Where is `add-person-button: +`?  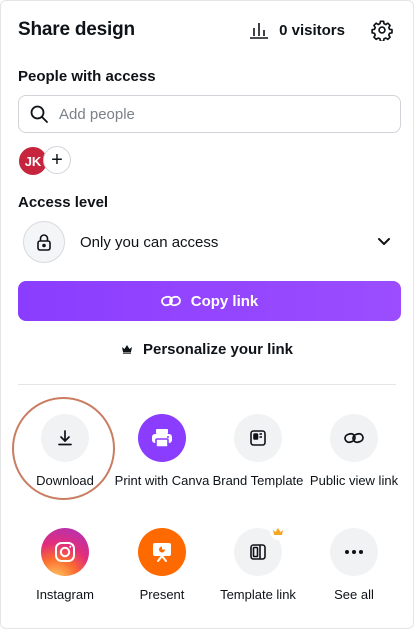
add-person-button: + is located at coordinates (57, 160).